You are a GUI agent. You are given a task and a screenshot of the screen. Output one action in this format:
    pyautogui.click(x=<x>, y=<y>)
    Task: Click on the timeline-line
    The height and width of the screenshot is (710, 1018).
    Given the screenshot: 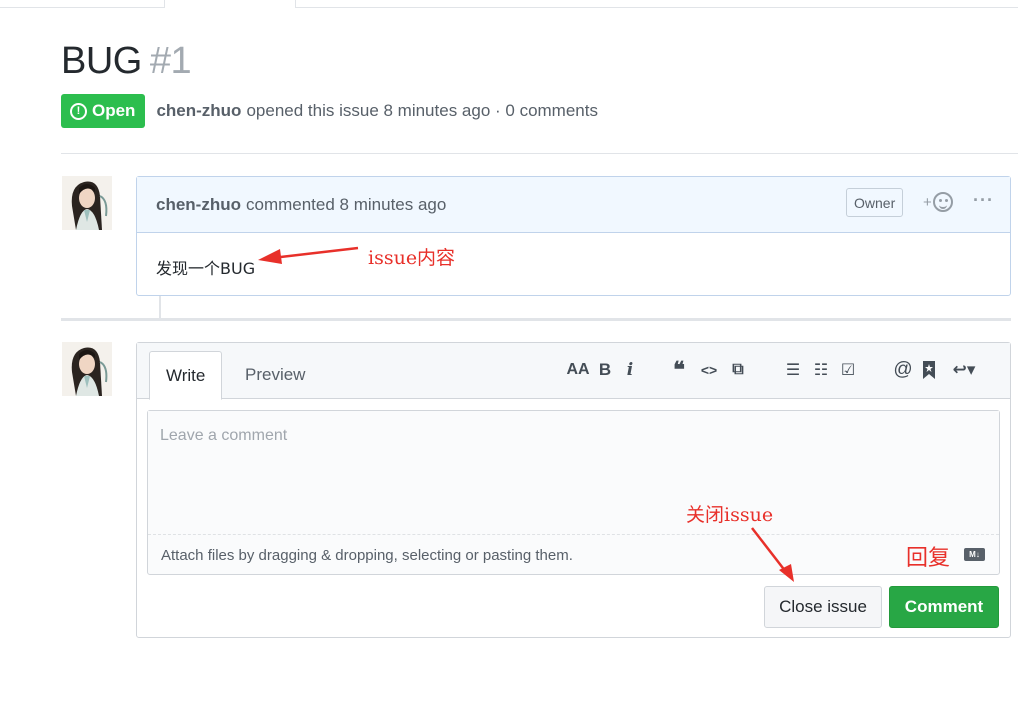 What is the action you would take?
    pyautogui.click(x=160, y=307)
    